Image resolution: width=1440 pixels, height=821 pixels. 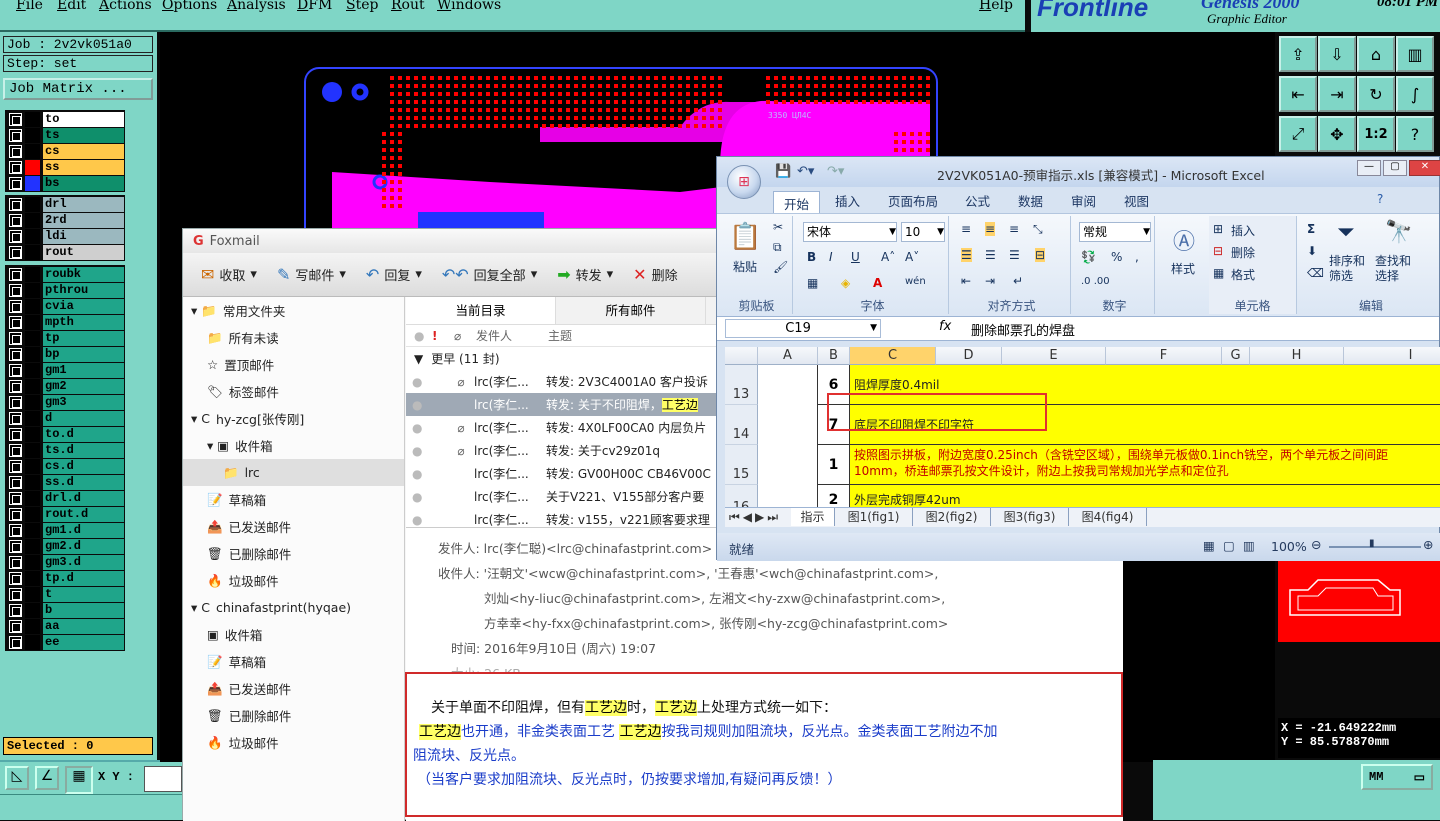 I want to click on undo-icon: ↶▾, so click(x=805, y=171).